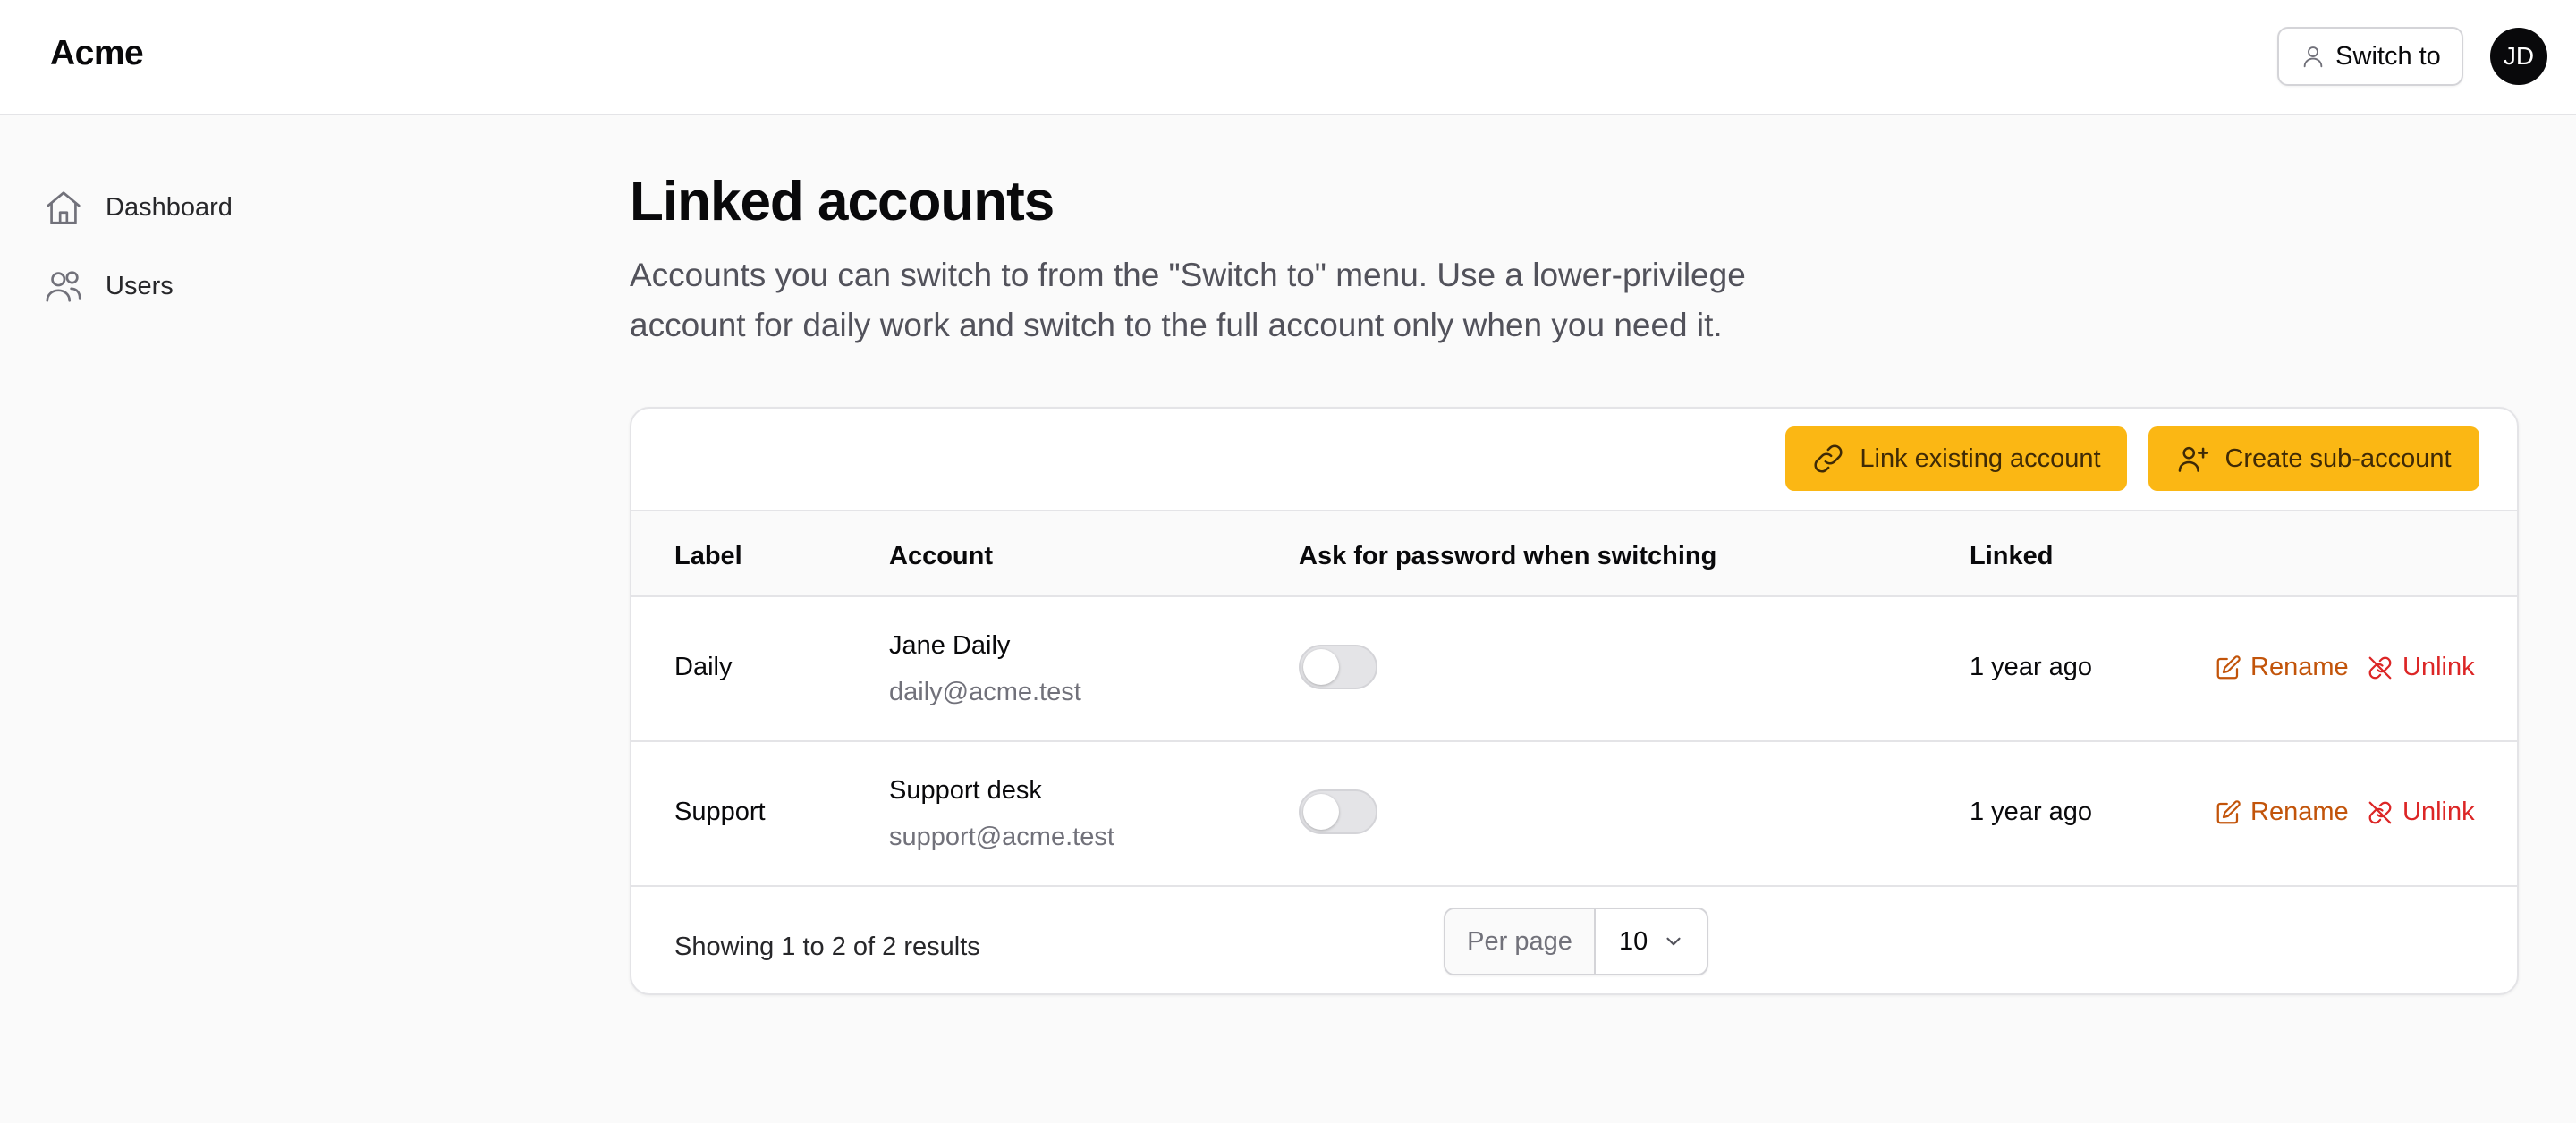 This screenshot has width=2576, height=1123. What do you see at coordinates (1651, 942) in the screenshot?
I see `per-page-value: 10` at bounding box center [1651, 942].